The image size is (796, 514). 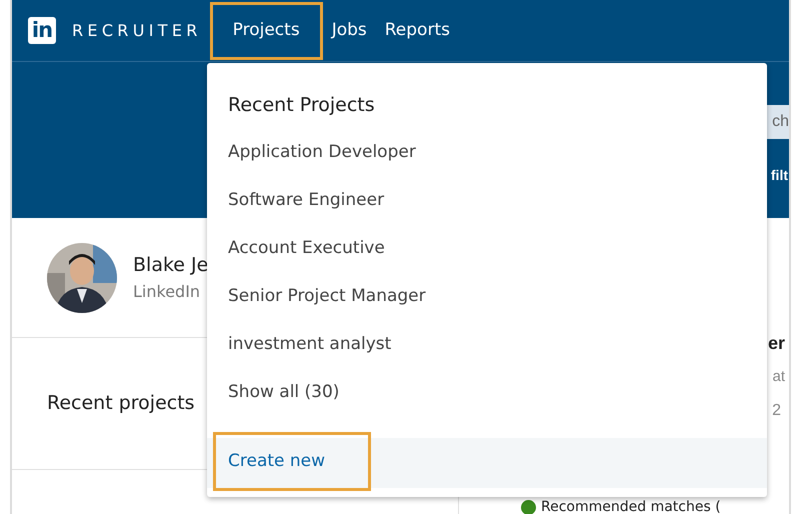 I want to click on nav-tab: Projects, so click(x=266, y=31).